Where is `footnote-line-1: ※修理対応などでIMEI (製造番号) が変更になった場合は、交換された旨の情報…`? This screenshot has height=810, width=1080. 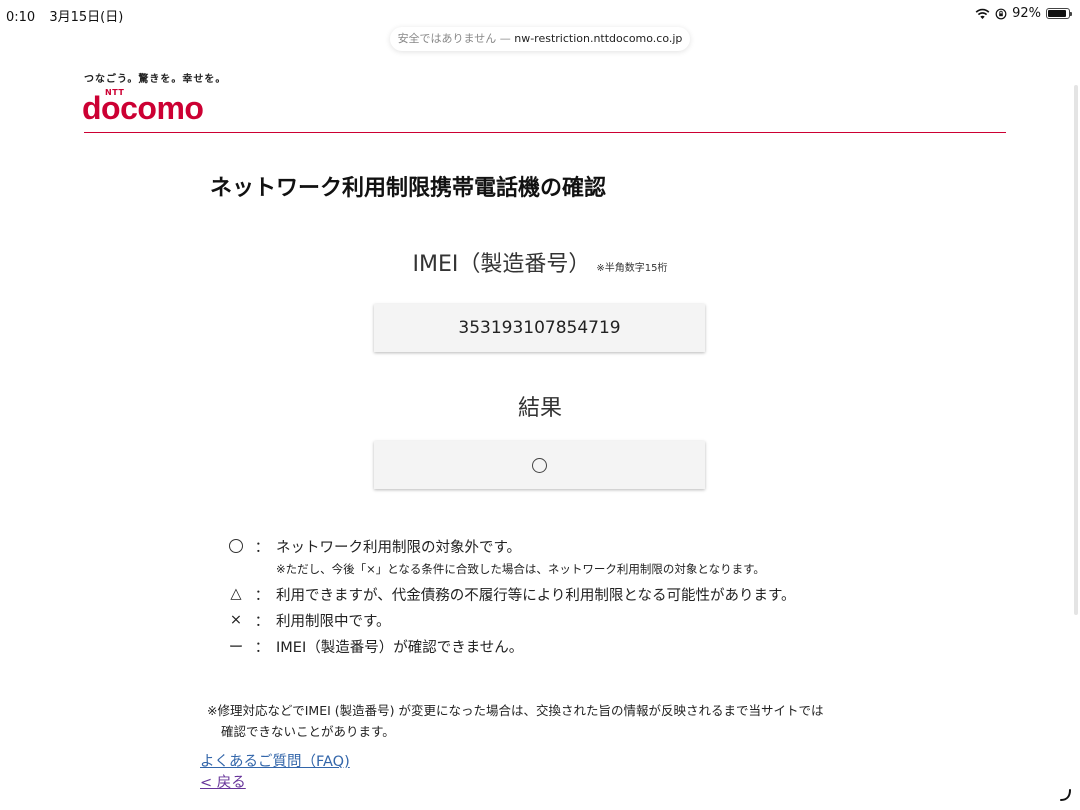
footnote-line-1: ※修理対応などでIMEI (製造番号) が変更になった場合は、交換された旨の情報… is located at coordinates (515, 710).